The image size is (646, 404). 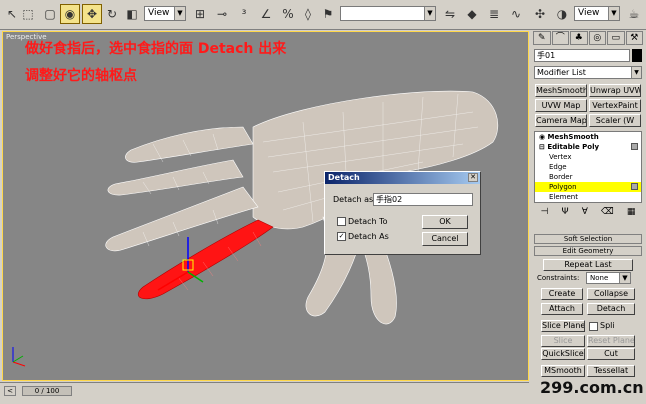 What do you see at coordinates (588, 137) in the screenshot?
I see `stack-item-meshsmooth: ◉ MeshSmooth` at bounding box center [588, 137].